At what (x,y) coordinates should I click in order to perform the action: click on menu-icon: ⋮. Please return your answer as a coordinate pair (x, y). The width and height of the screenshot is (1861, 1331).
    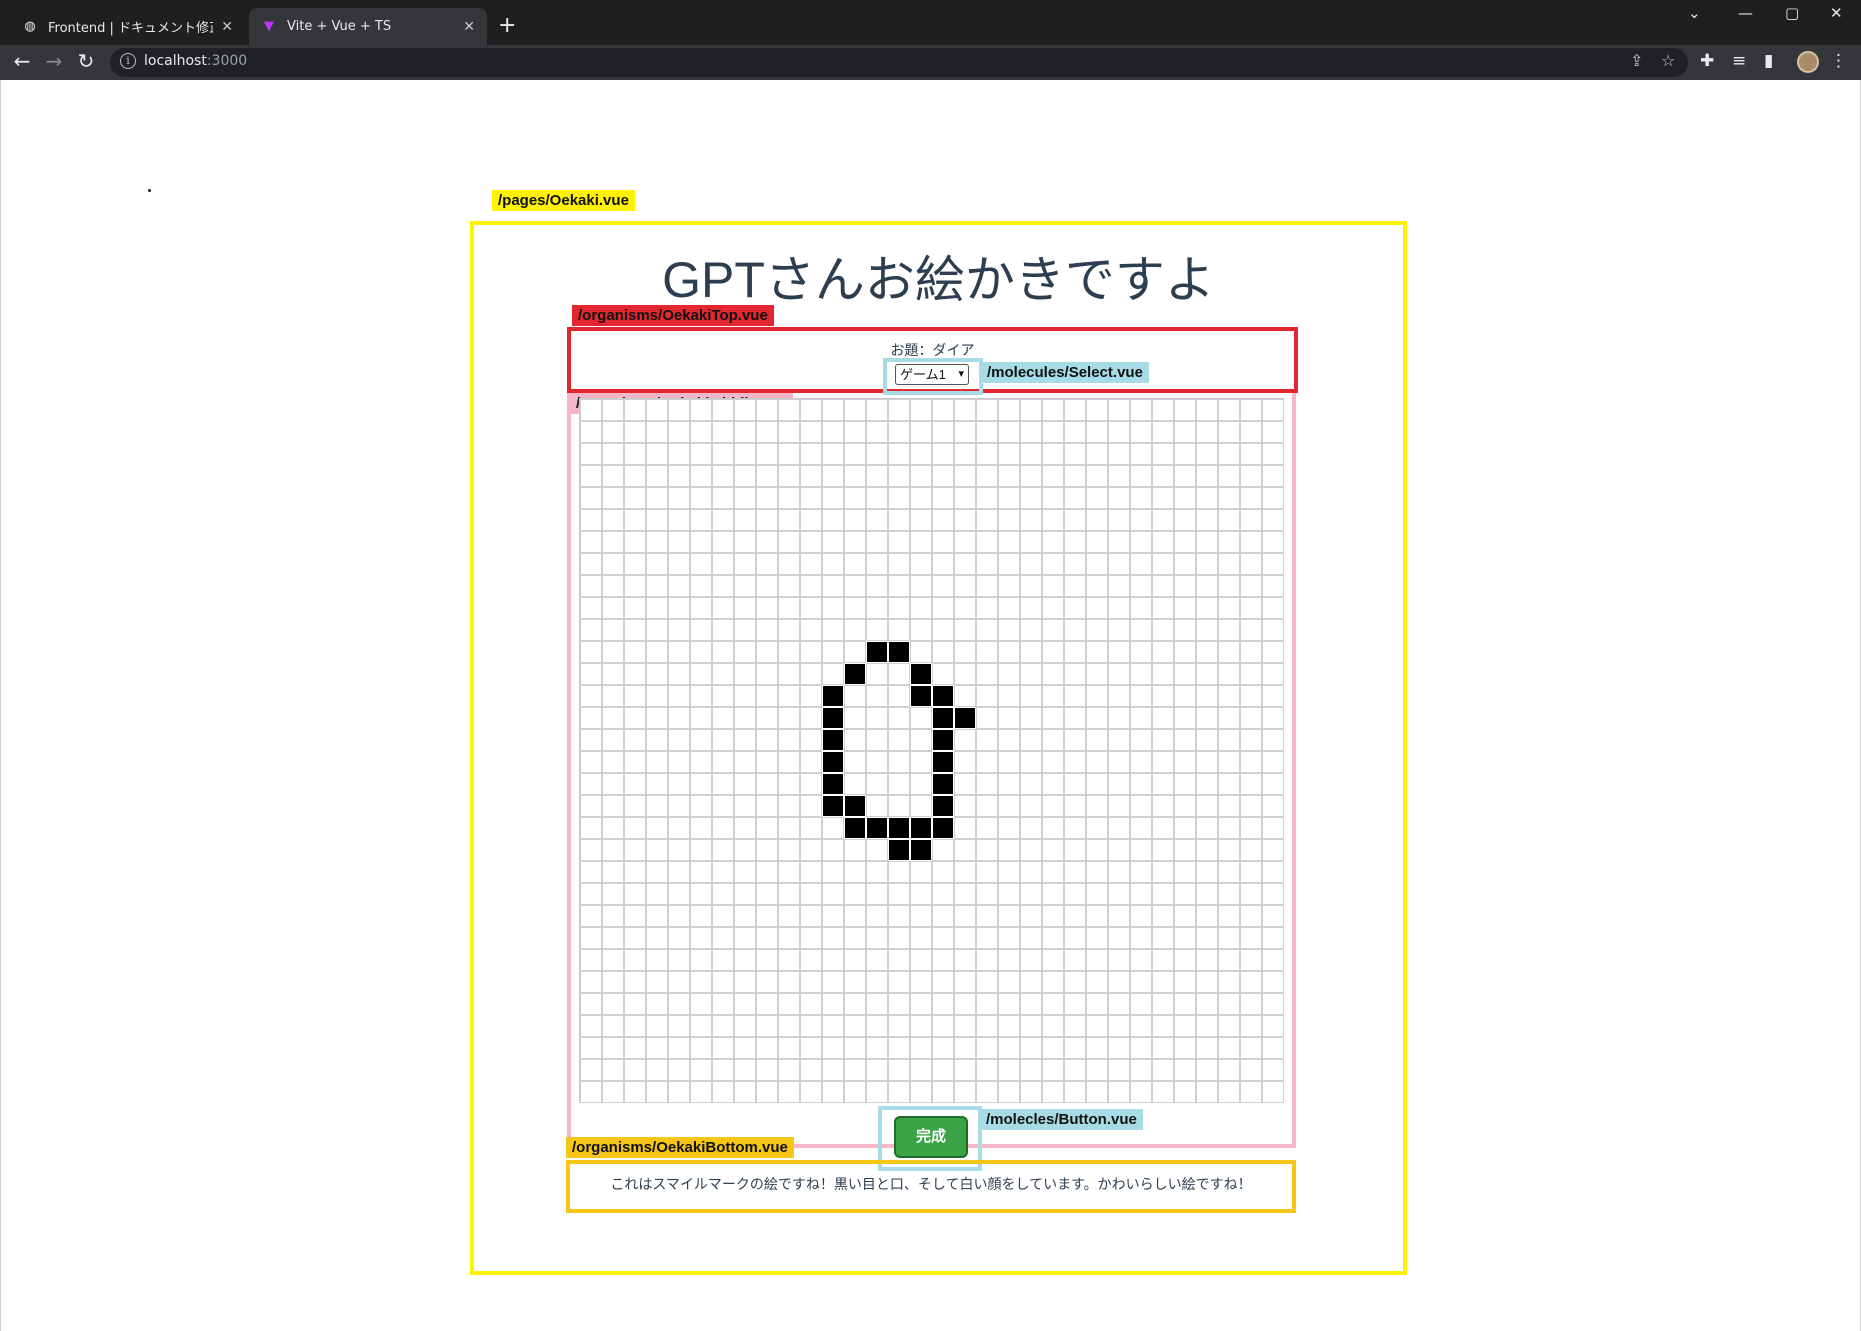
    Looking at the image, I should click on (1838, 61).